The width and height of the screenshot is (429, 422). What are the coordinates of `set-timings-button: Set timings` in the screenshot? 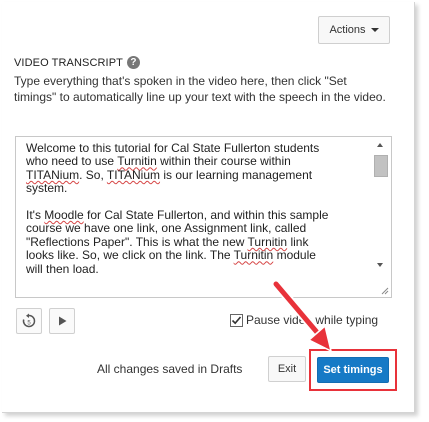 It's located at (353, 370).